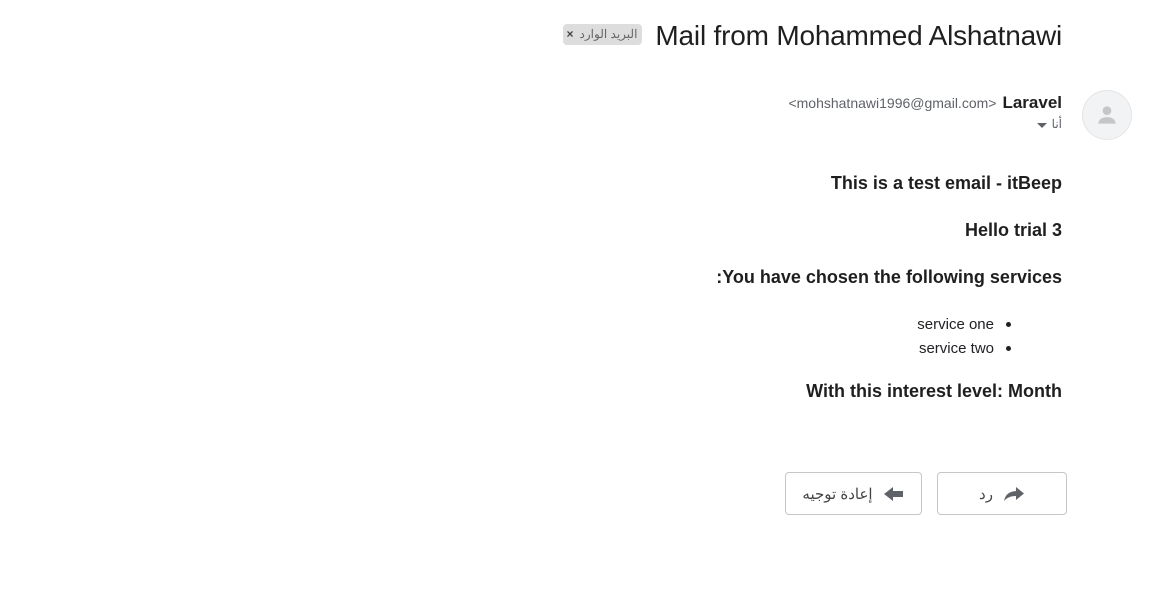 The image size is (1153, 605). Describe the element at coordinates (837, 494) in the screenshot. I see `forward-label: إعادة توجيه` at that location.